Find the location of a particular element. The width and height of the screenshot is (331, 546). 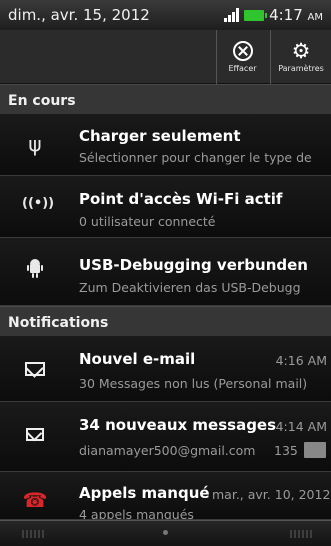

grip-left-icon is located at coordinates (33, 534).